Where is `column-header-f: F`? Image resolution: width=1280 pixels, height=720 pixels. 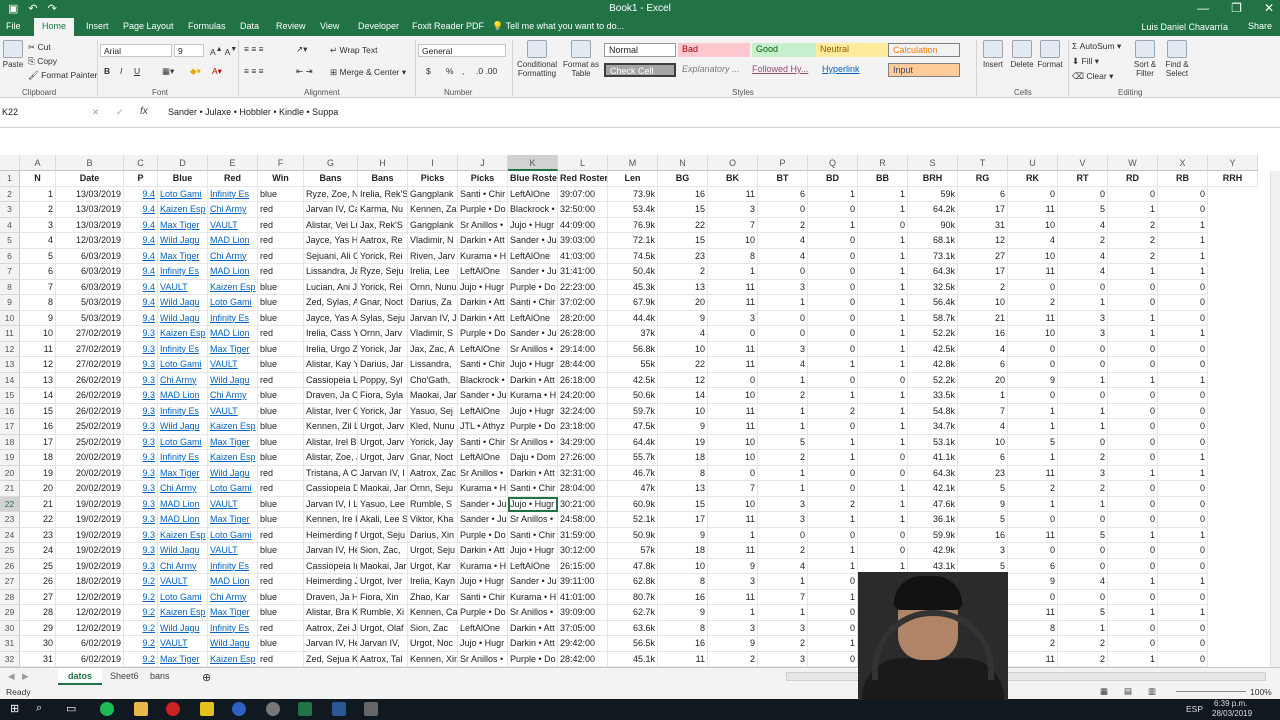 column-header-f: F is located at coordinates (281, 163).